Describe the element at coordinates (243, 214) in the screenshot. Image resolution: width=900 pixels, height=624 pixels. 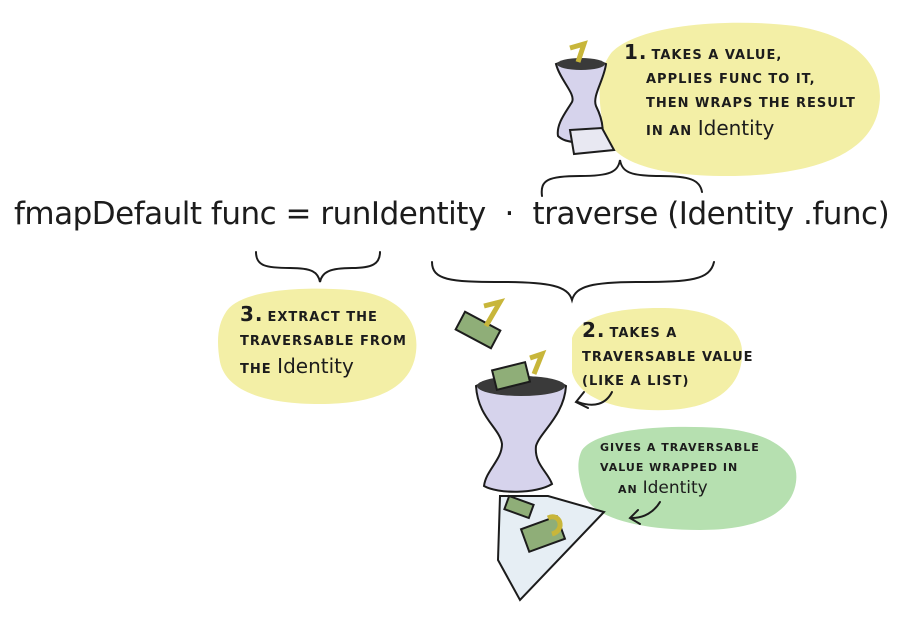
I see `formula-arg: func` at that location.